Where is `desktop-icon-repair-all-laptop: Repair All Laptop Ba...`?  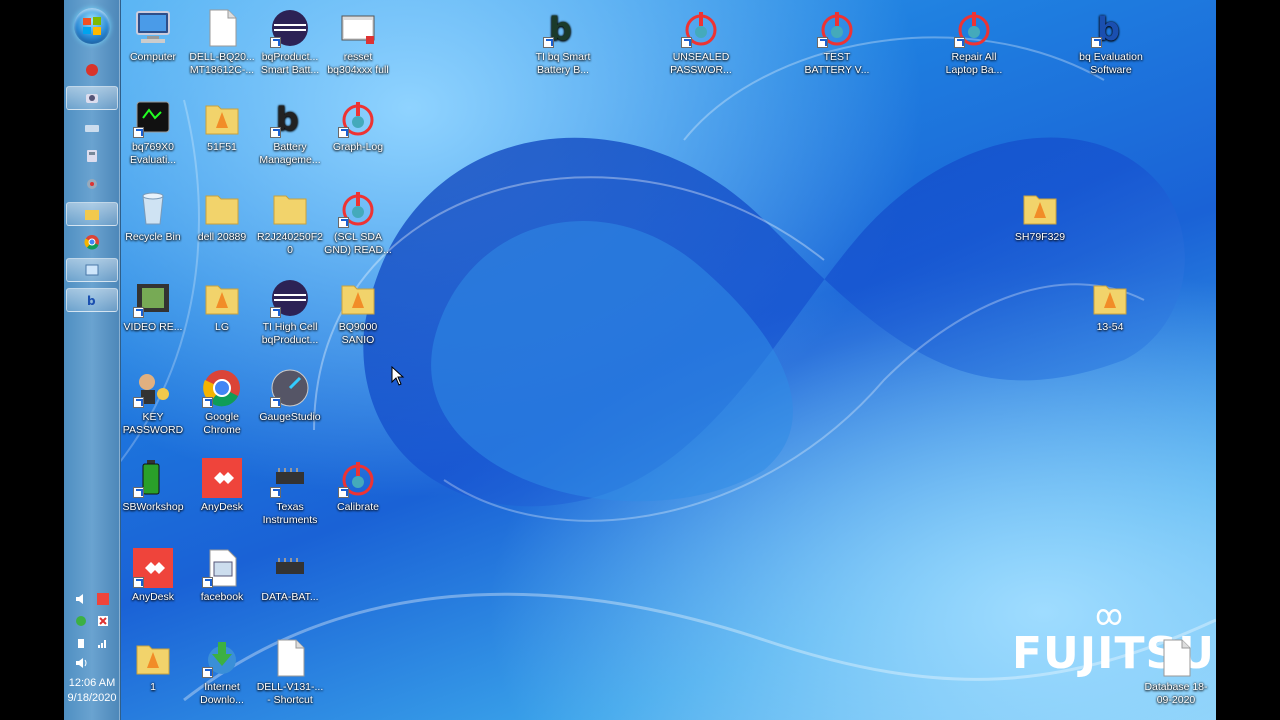
desktop-icon-repair-all-laptop: Repair All Laptop Ba... is located at coordinates (974, 42).